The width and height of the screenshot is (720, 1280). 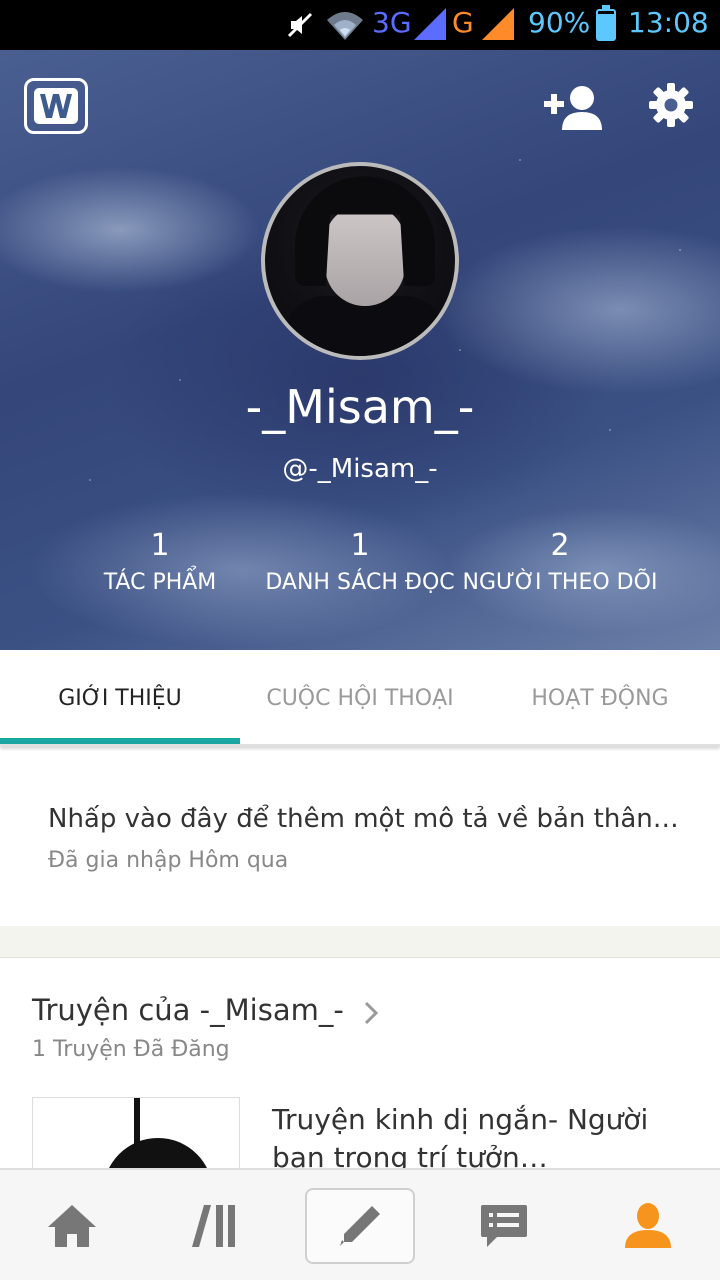 What do you see at coordinates (160, 545) in the screenshot?
I see `stat-works-count: 1` at bounding box center [160, 545].